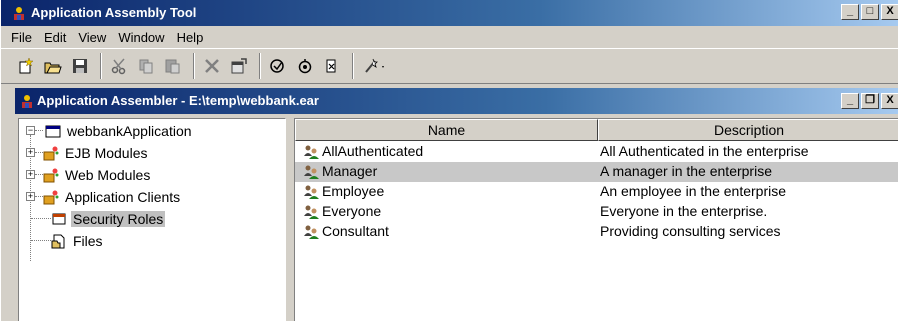 The image size is (898, 321). I want to click on role-description: Everyone in the enterprise., so click(684, 211).